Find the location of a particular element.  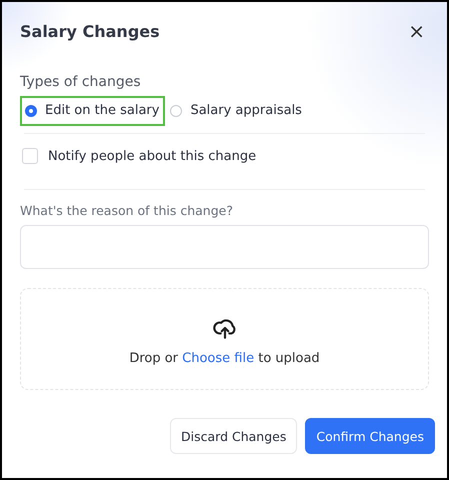

section-label: Types of changes is located at coordinates (81, 82).